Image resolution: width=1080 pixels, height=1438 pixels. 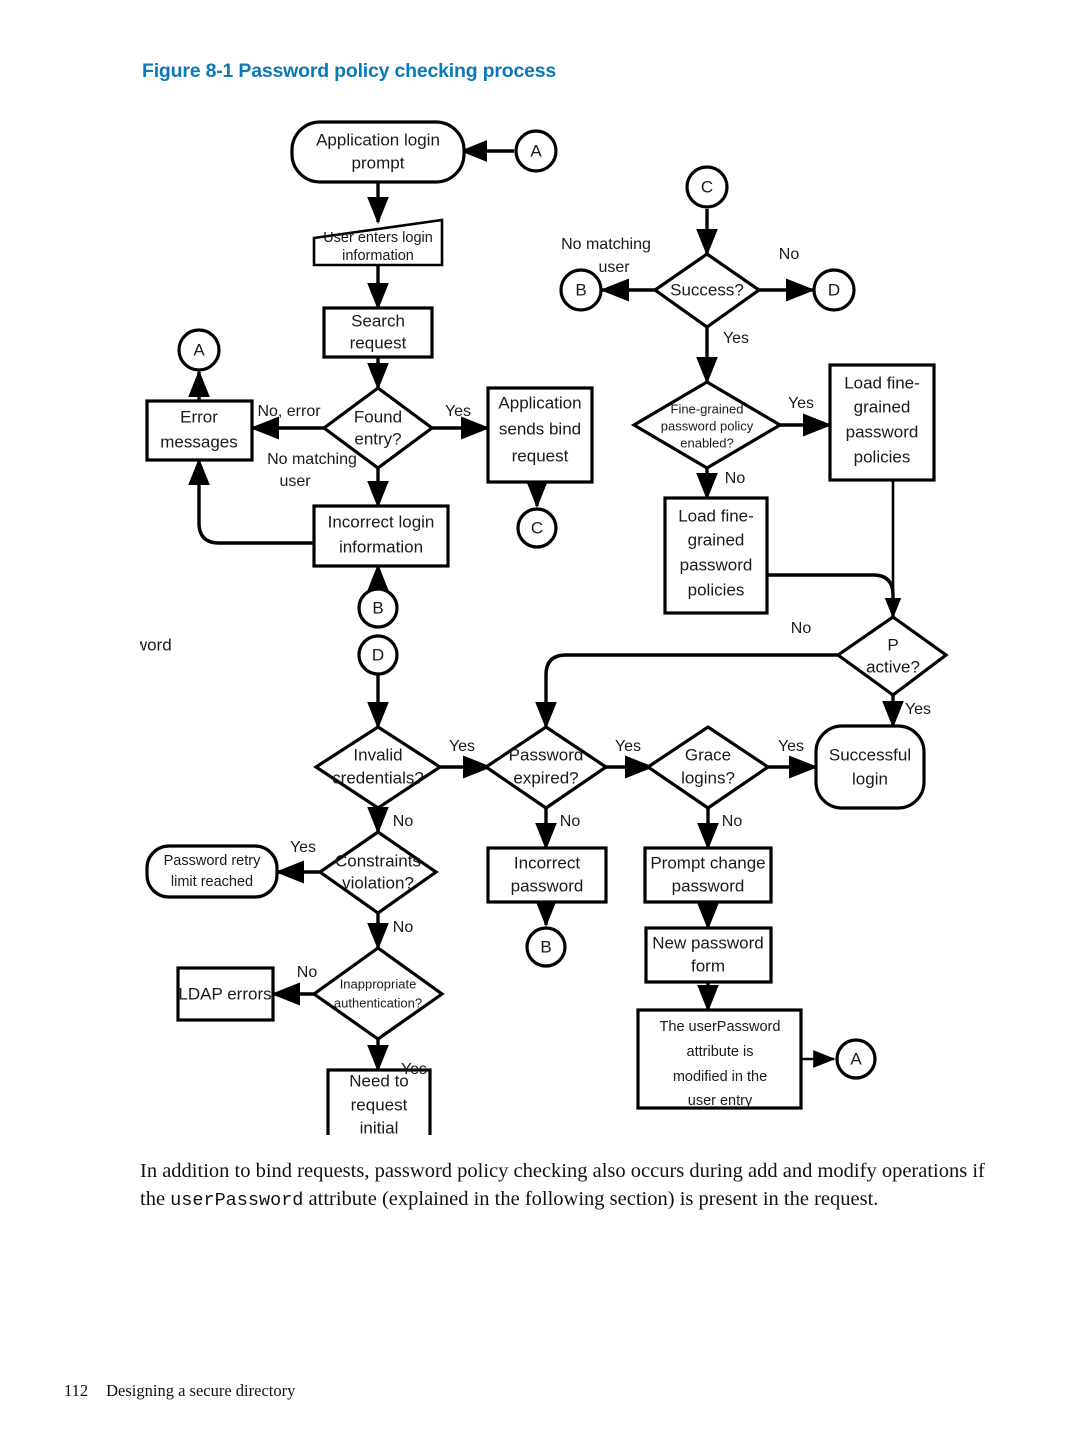 I want to click on node-label: New password, so click(x=708, y=942).